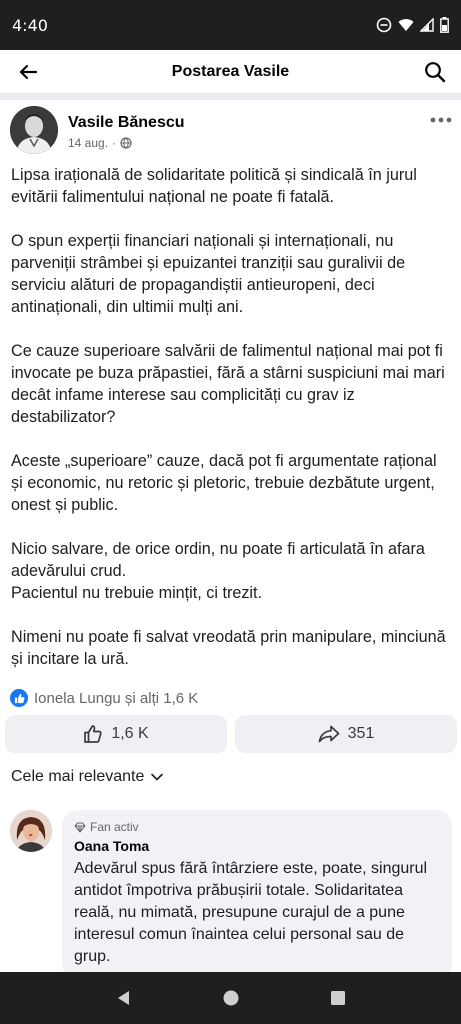 The height and width of the screenshot is (1024, 461). What do you see at coordinates (230, 132) in the screenshot?
I see `post-header: Vasile Bănescu 14 aug. ·` at bounding box center [230, 132].